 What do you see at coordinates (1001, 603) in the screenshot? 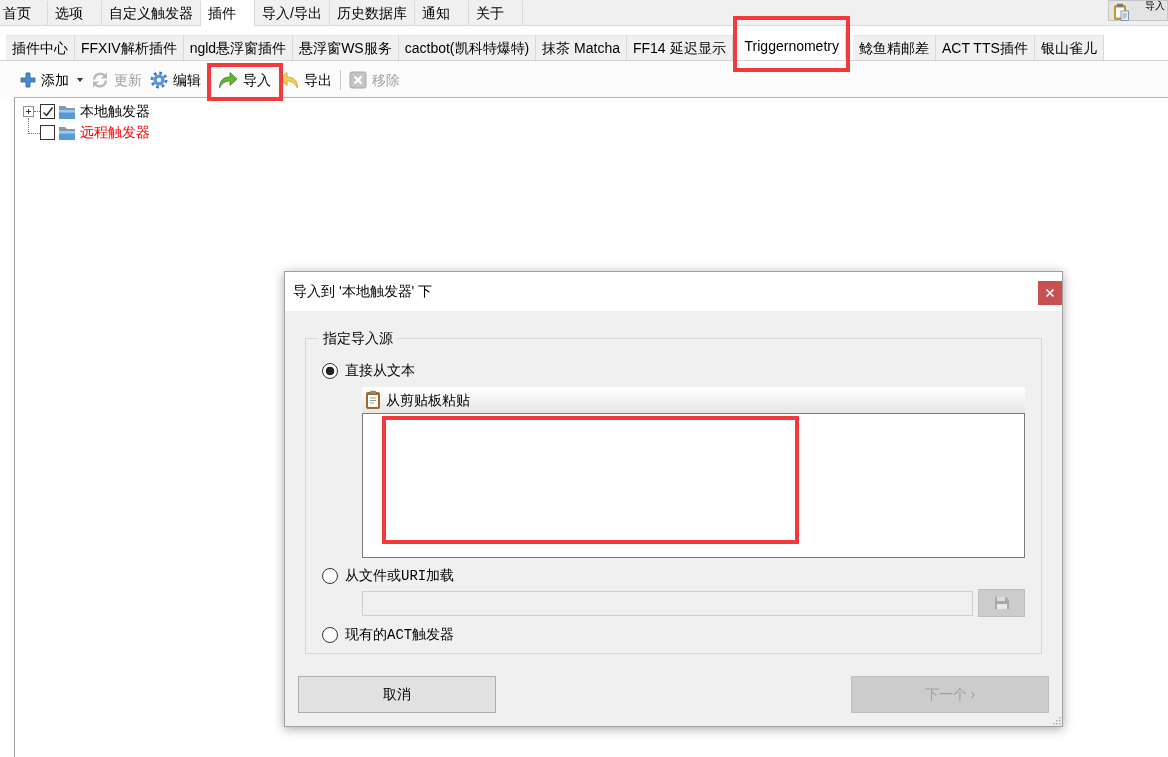
I see `floppy-icon` at bounding box center [1001, 603].